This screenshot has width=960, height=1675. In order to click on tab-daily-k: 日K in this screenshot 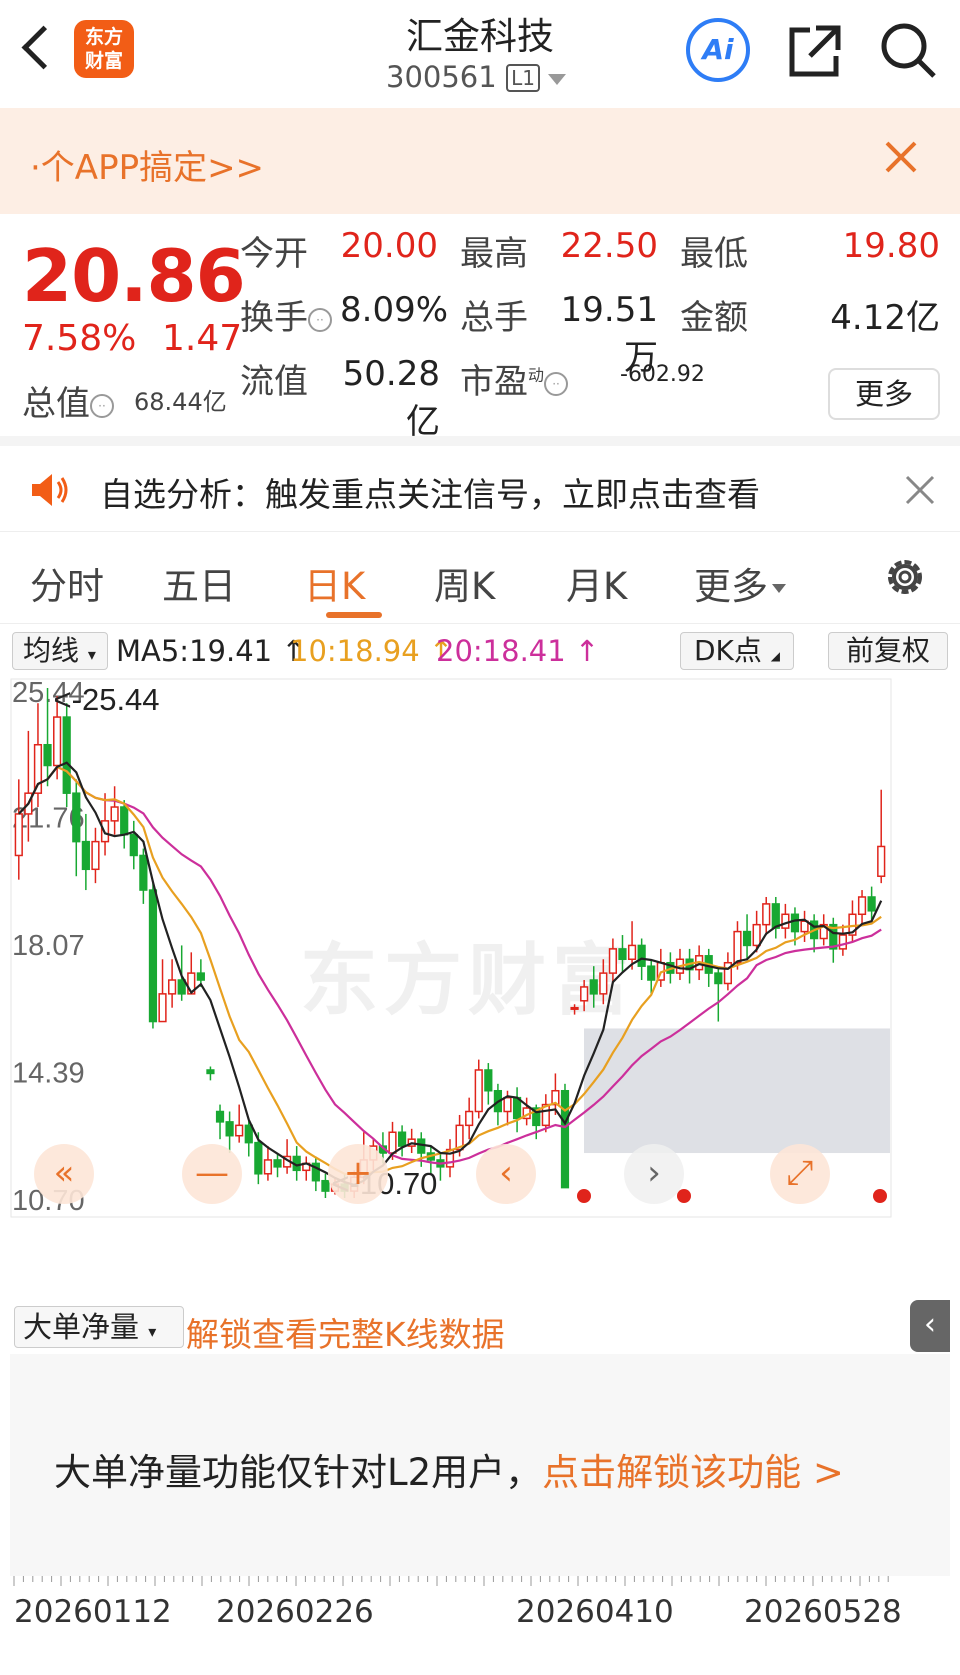, I will do `click(334, 583)`.